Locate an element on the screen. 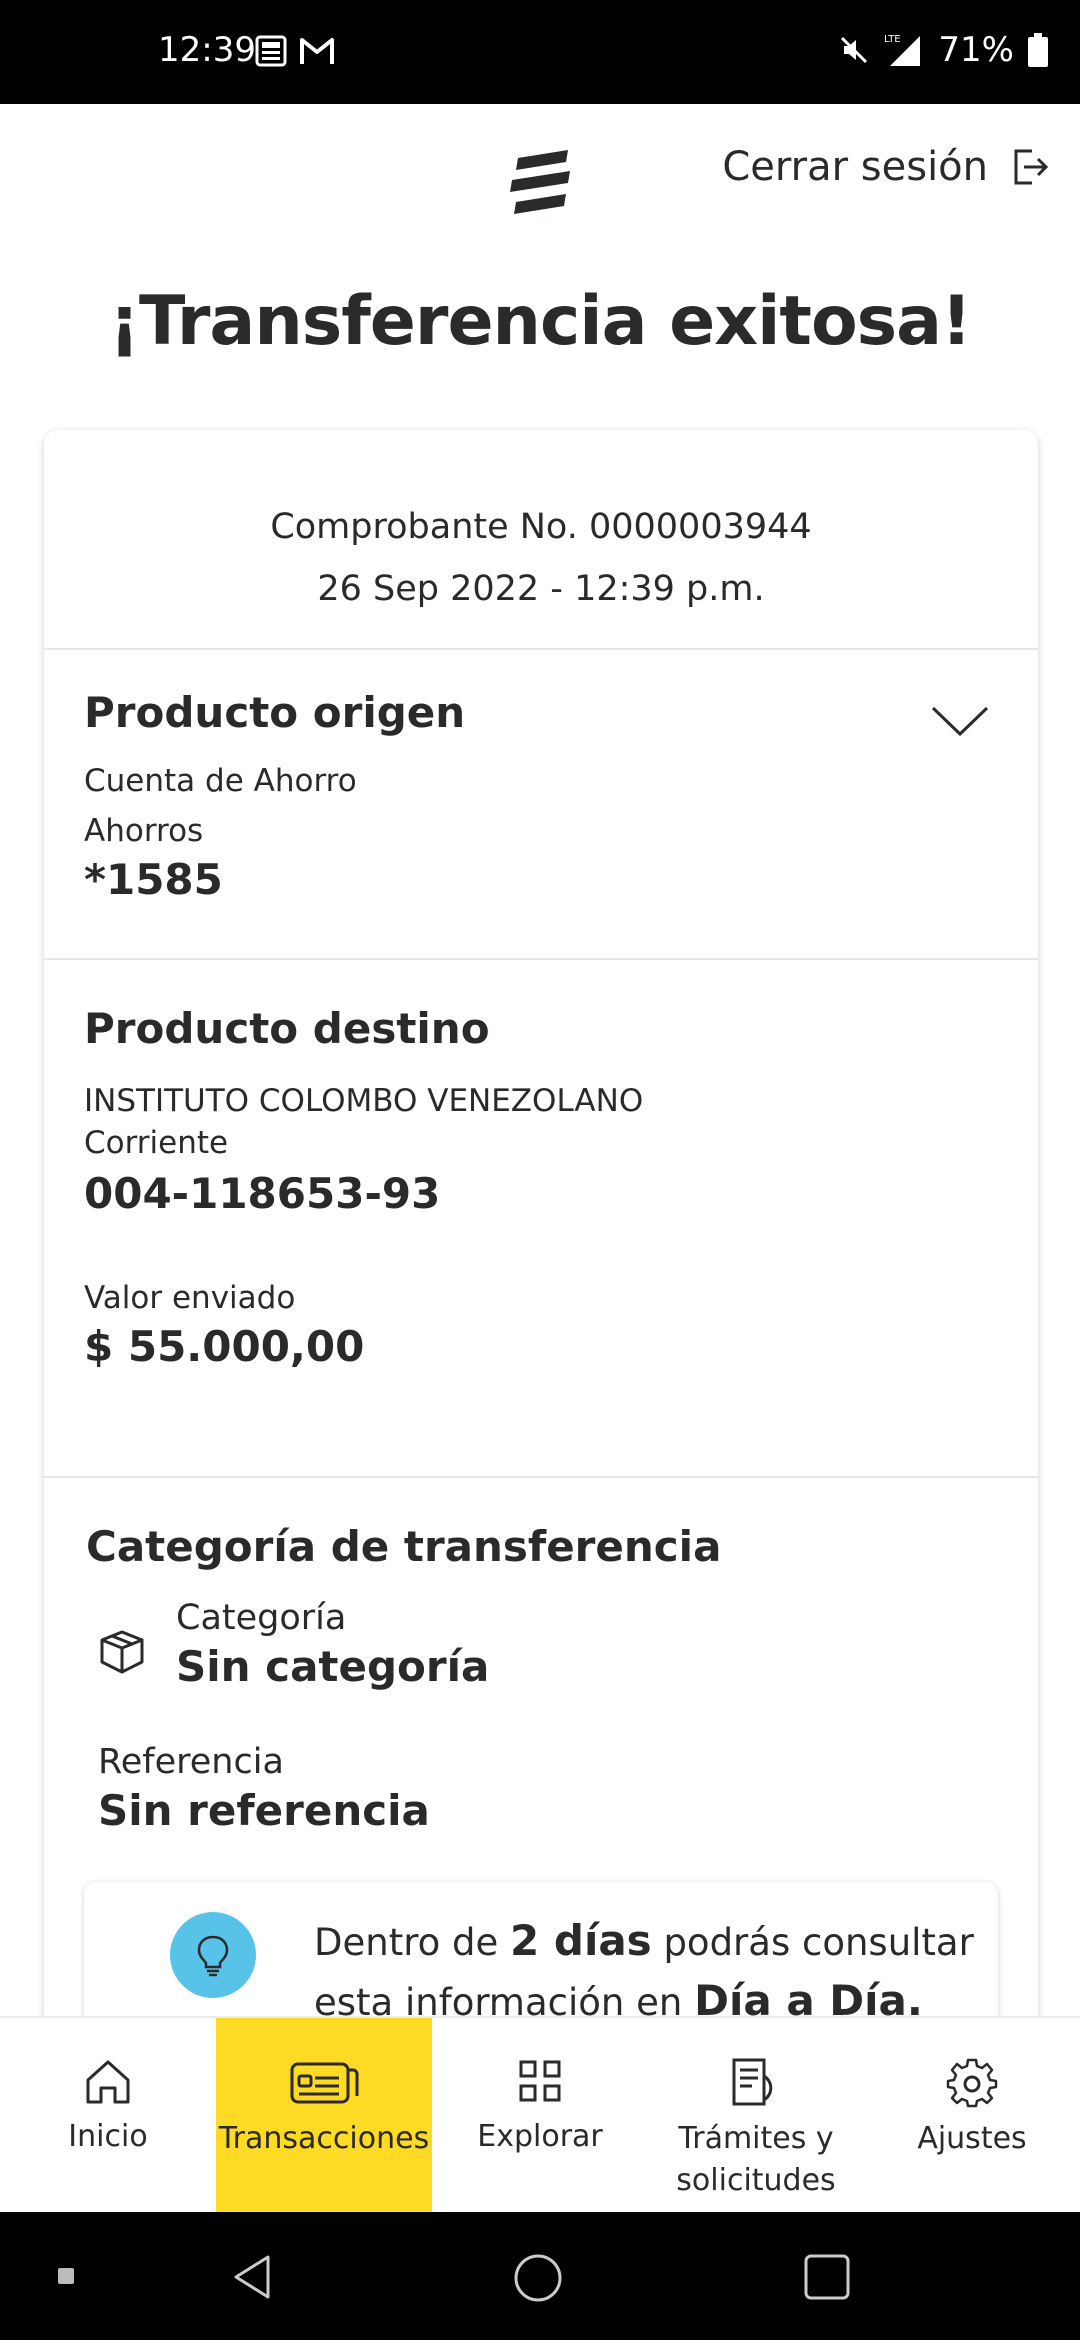  box-icon is located at coordinates (122, 1652).